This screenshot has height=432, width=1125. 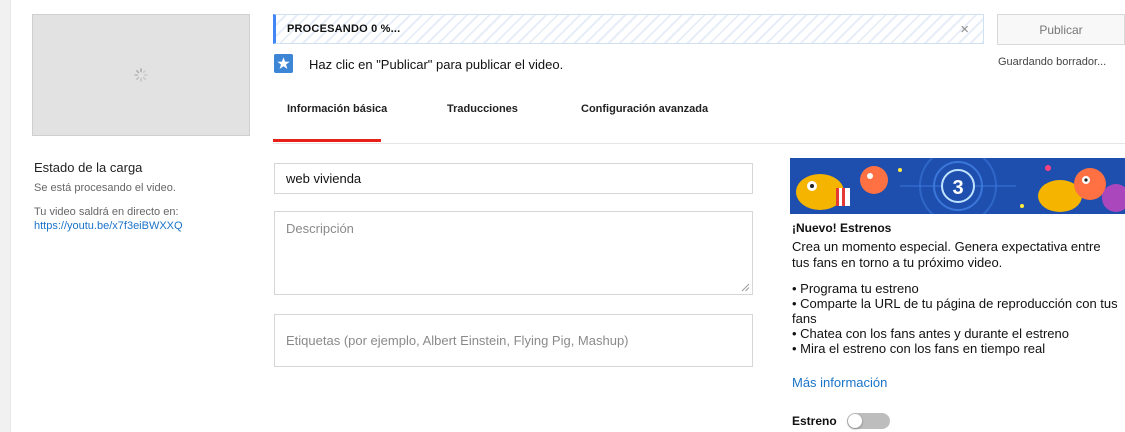 I want to click on upload-processing-text: Se está procesando el video., so click(x=105, y=188).